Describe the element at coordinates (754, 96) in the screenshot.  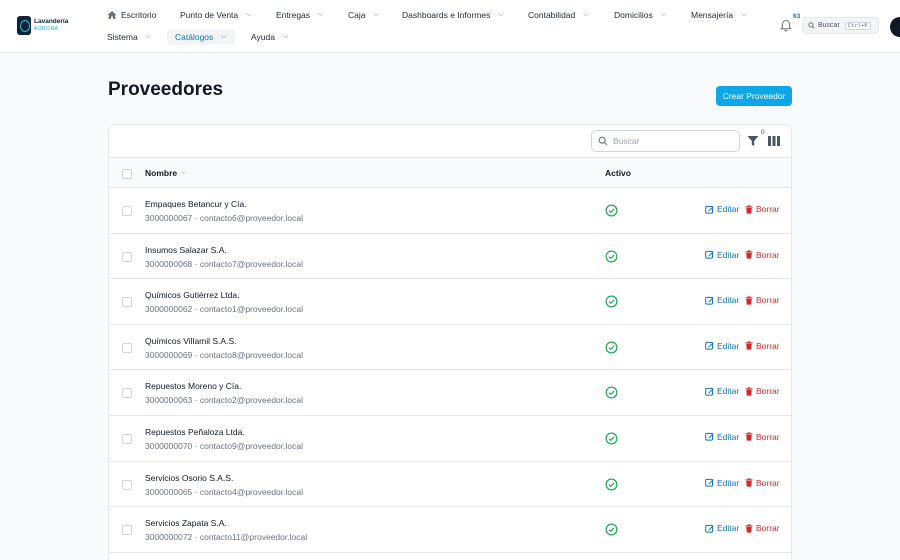
I see `create-provider-button: Crear Proveedor` at that location.